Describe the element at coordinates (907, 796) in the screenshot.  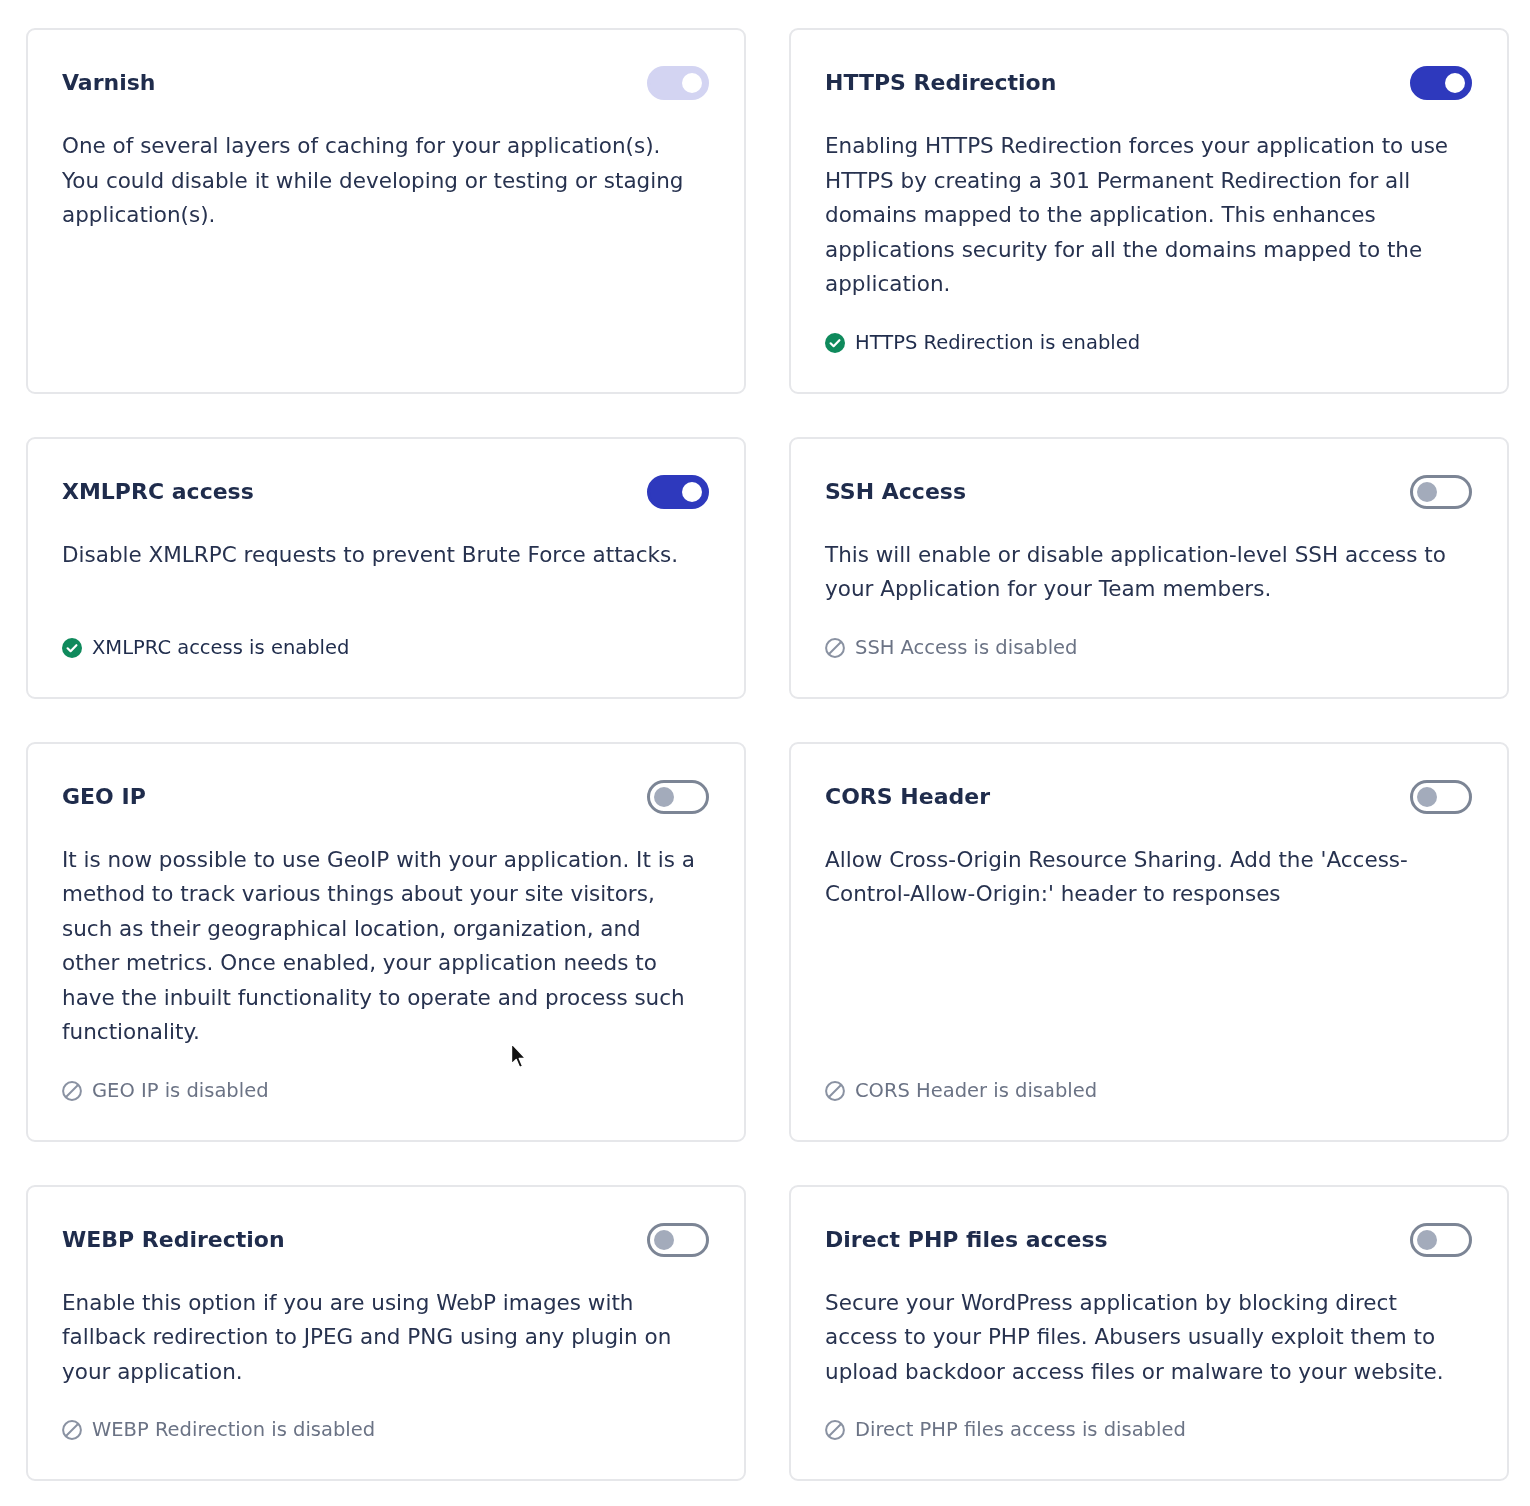
I see `setting-title: CORS Header` at that location.